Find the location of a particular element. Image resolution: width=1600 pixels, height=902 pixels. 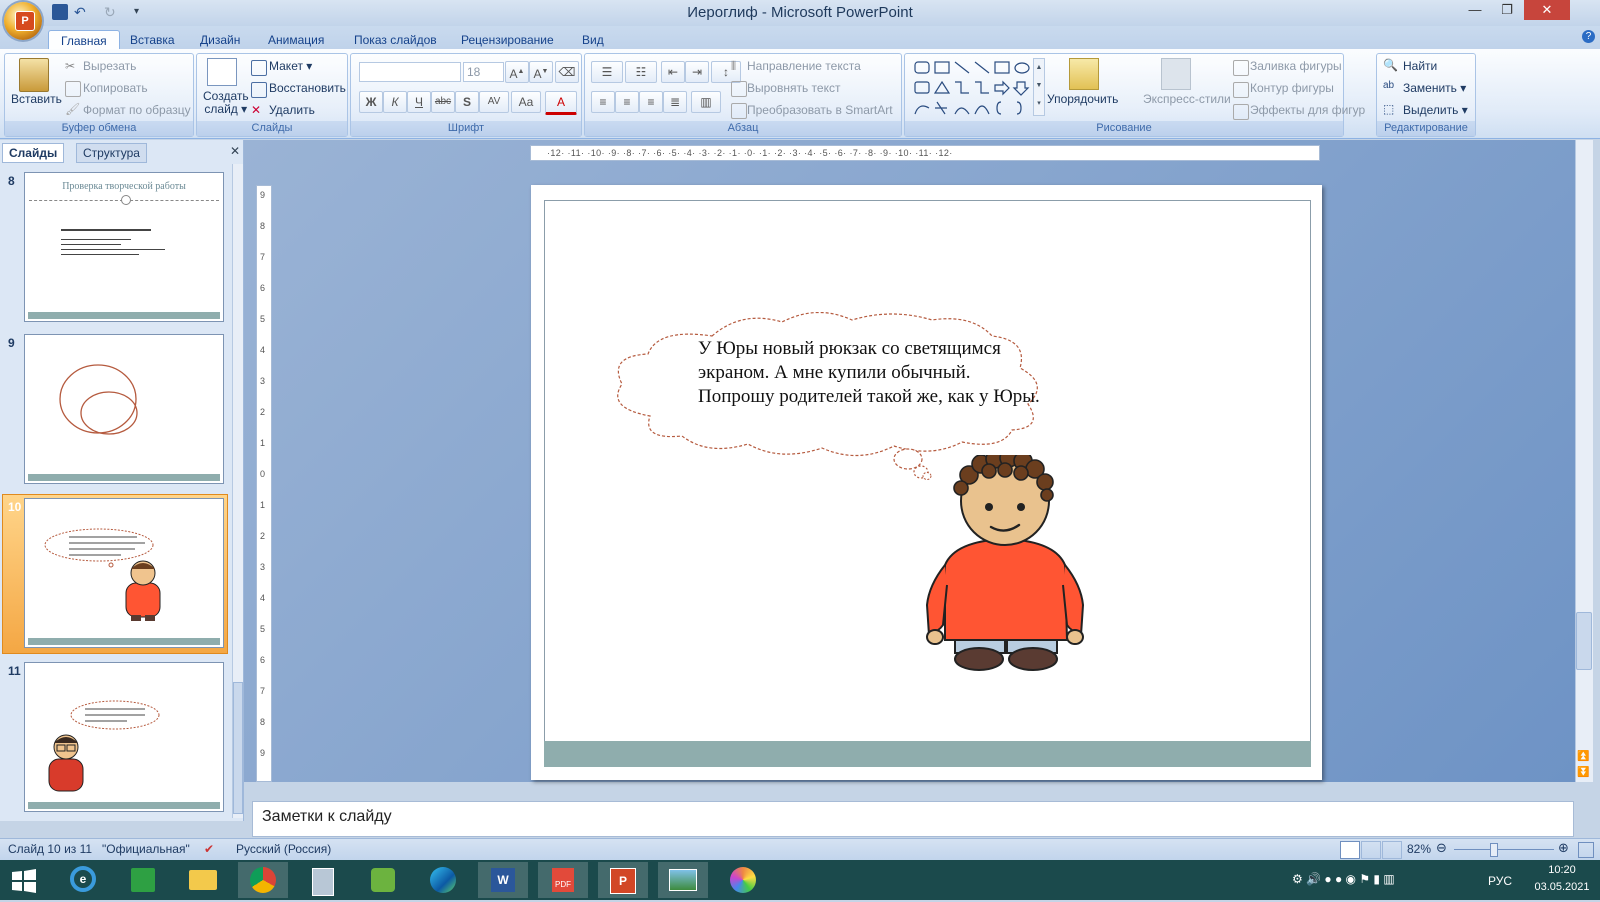

paste-button: Вставить is located at coordinates (36, 99).